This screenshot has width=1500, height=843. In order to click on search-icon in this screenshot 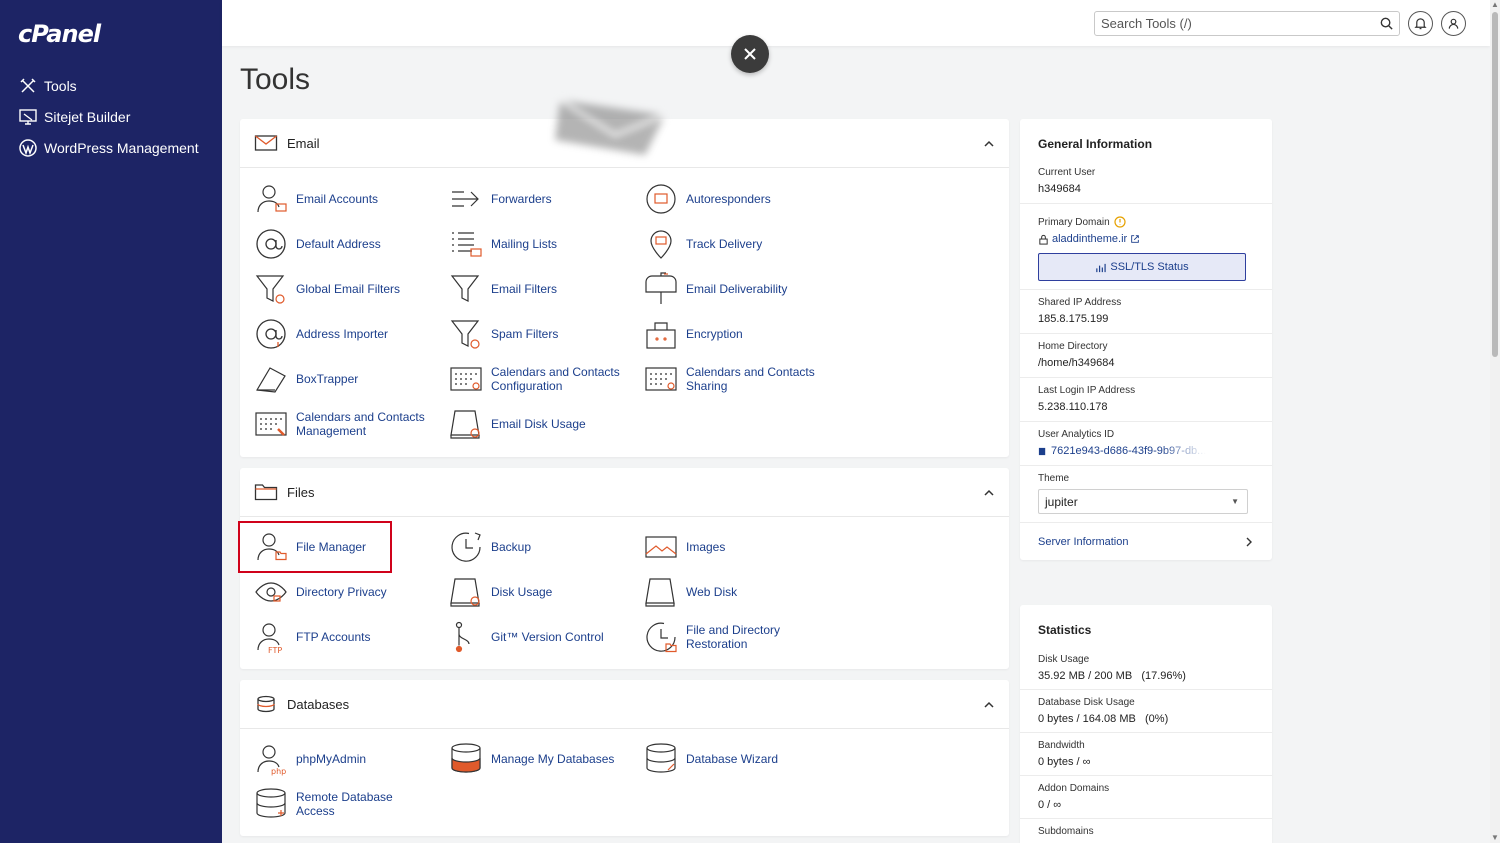, I will do `click(1386, 23)`.